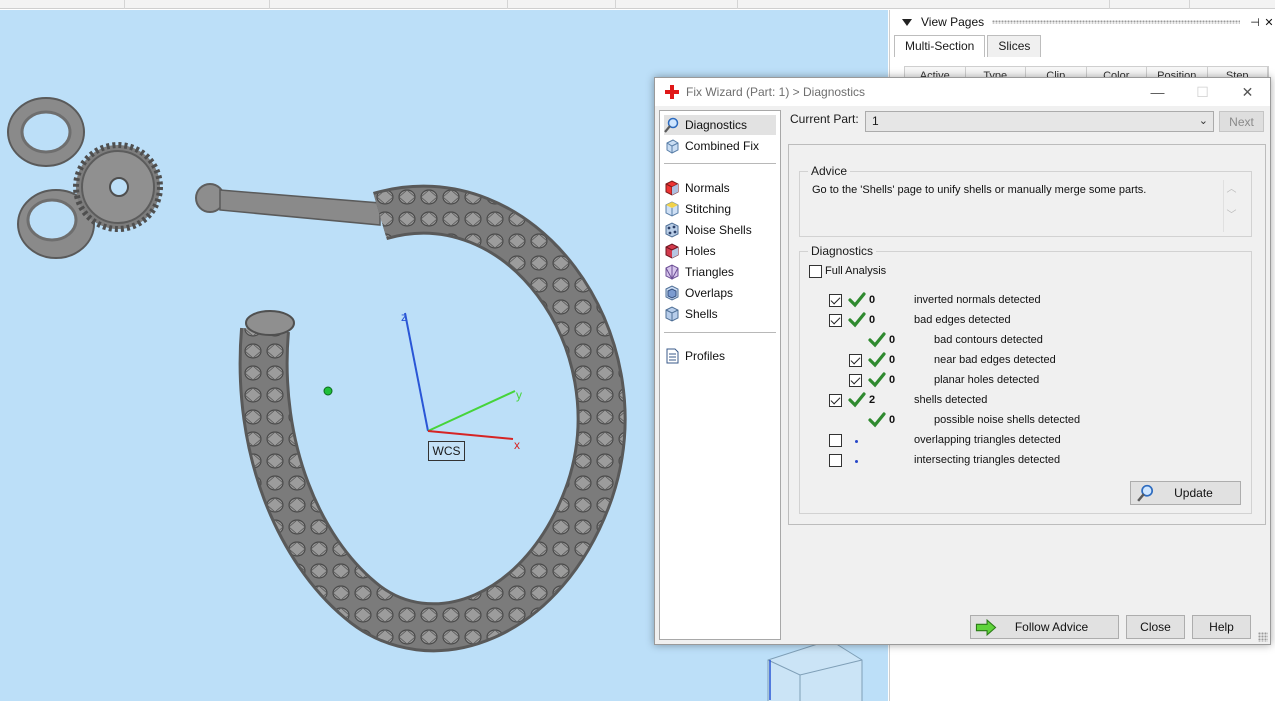  Describe the element at coordinates (562, 4) in the screenshot. I see `toolbar-section-merge` at that location.